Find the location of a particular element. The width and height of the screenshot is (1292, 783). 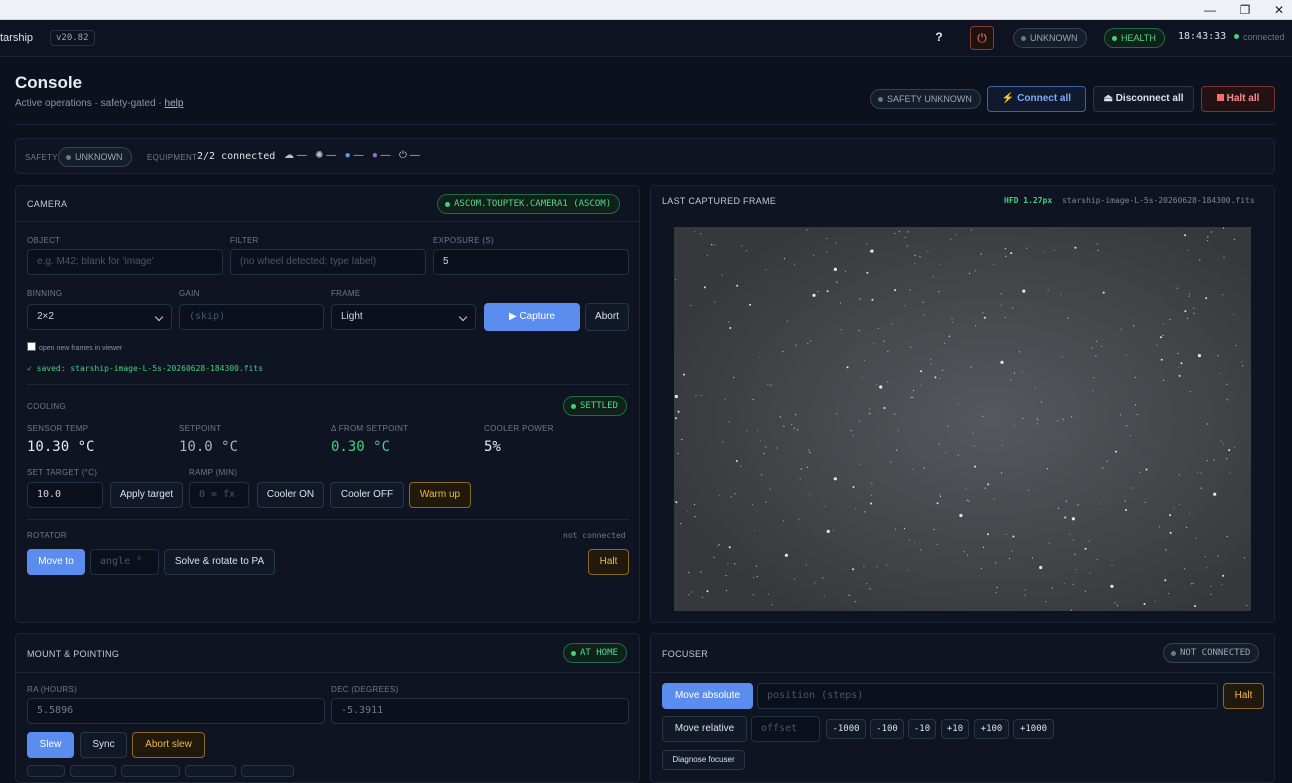

capture-button: ▶ Capture is located at coordinates (532, 317).